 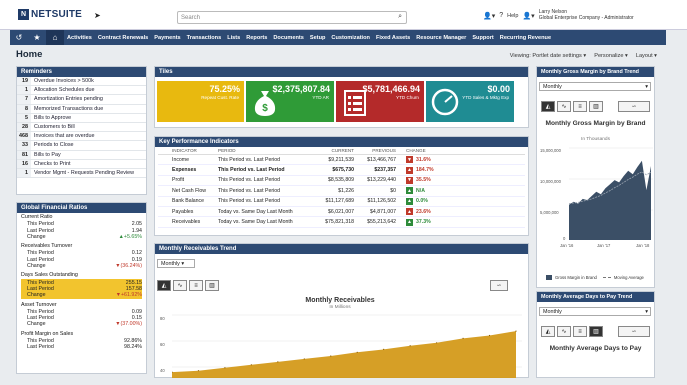 I want to click on recent-records-icon: ↺, so click(x=19, y=37).